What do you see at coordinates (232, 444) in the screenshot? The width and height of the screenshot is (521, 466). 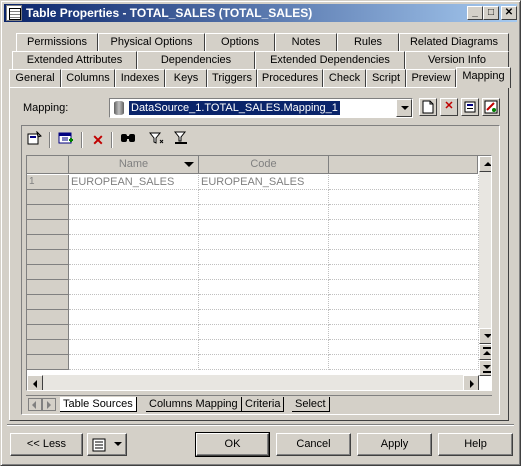 I see `ok-button: OK` at bounding box center [232, 444].